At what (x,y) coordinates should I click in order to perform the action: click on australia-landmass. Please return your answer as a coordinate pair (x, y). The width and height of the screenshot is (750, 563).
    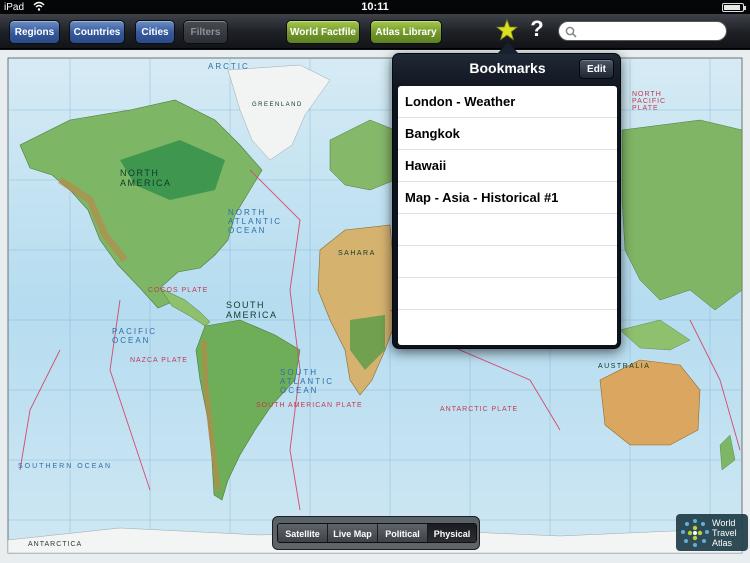
    Looking at the image, I should click on (650, 402).